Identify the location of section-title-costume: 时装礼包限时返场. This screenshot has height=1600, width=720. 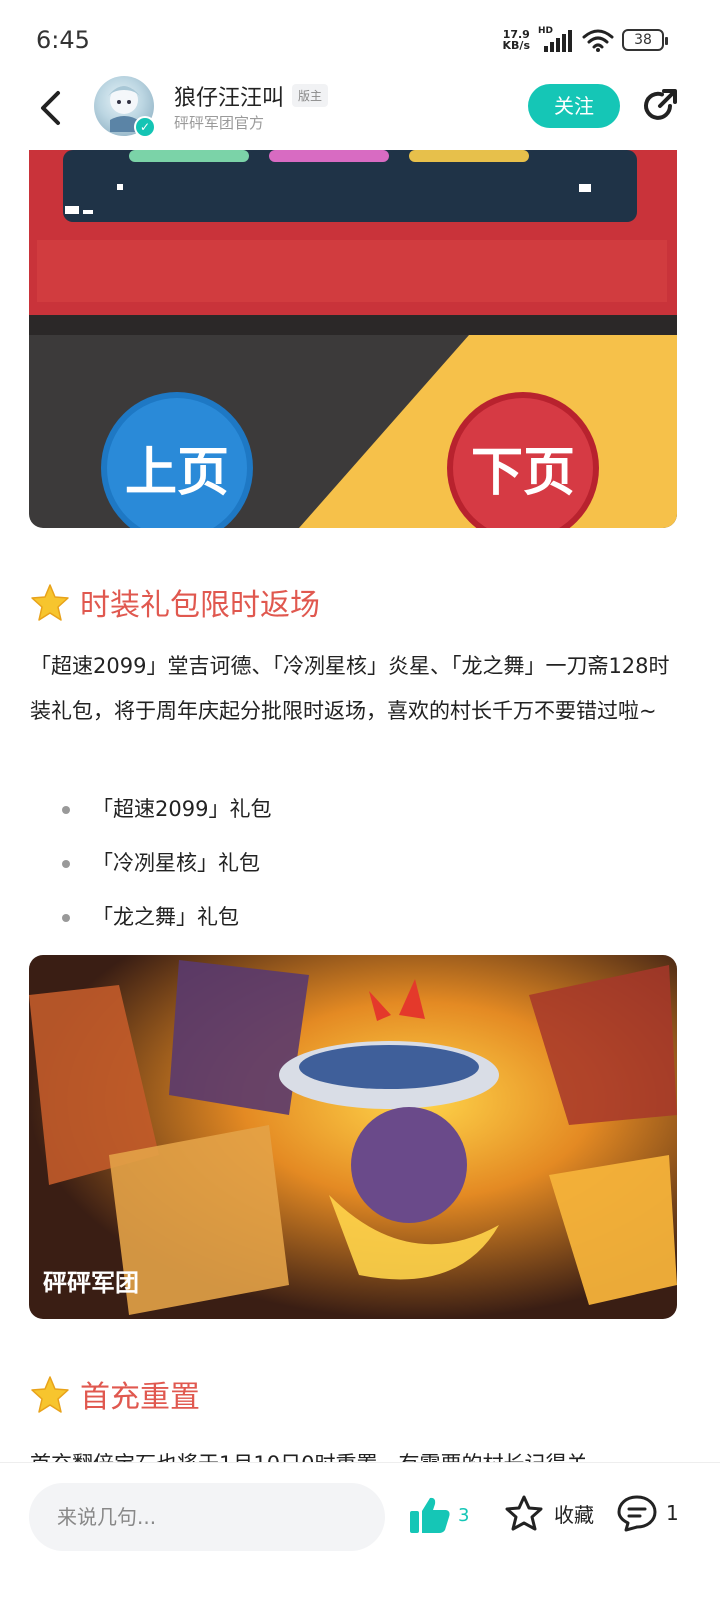
(175, 602).